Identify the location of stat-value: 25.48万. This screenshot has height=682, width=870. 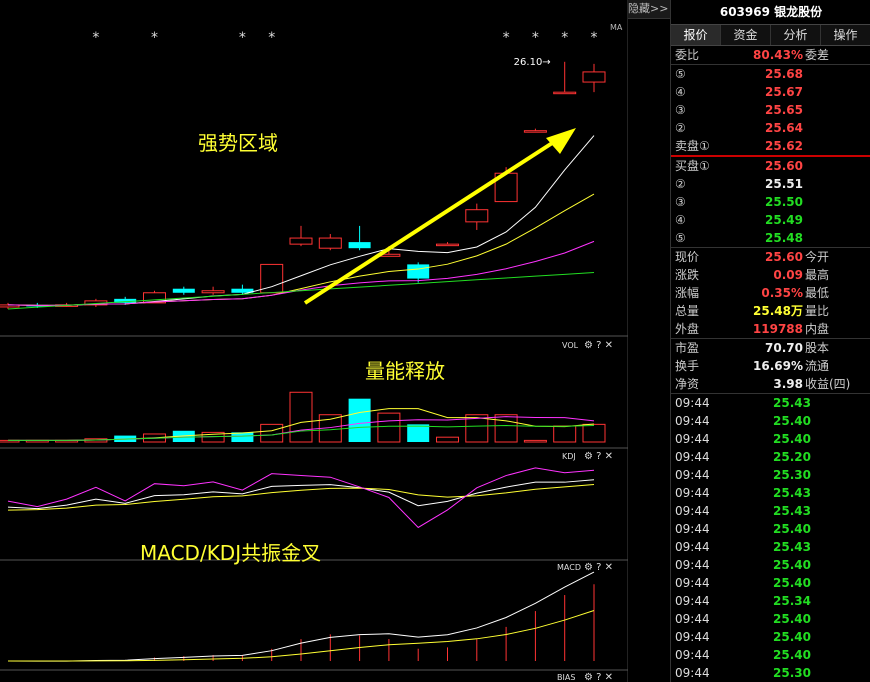
(778, 311).